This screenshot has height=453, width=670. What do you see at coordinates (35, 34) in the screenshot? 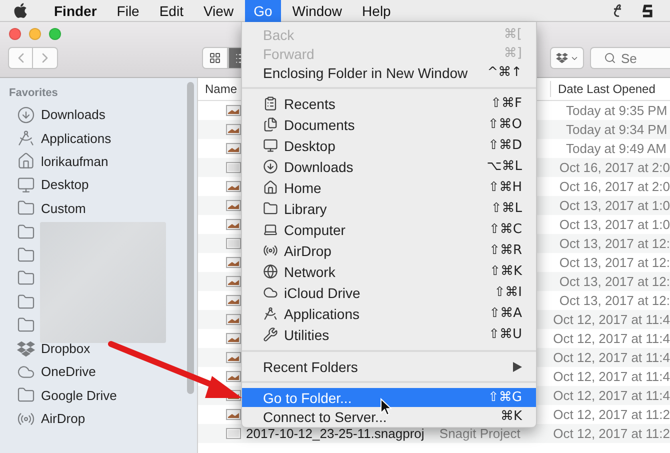
I see `minimize-button` at bounding box center [35, 34].